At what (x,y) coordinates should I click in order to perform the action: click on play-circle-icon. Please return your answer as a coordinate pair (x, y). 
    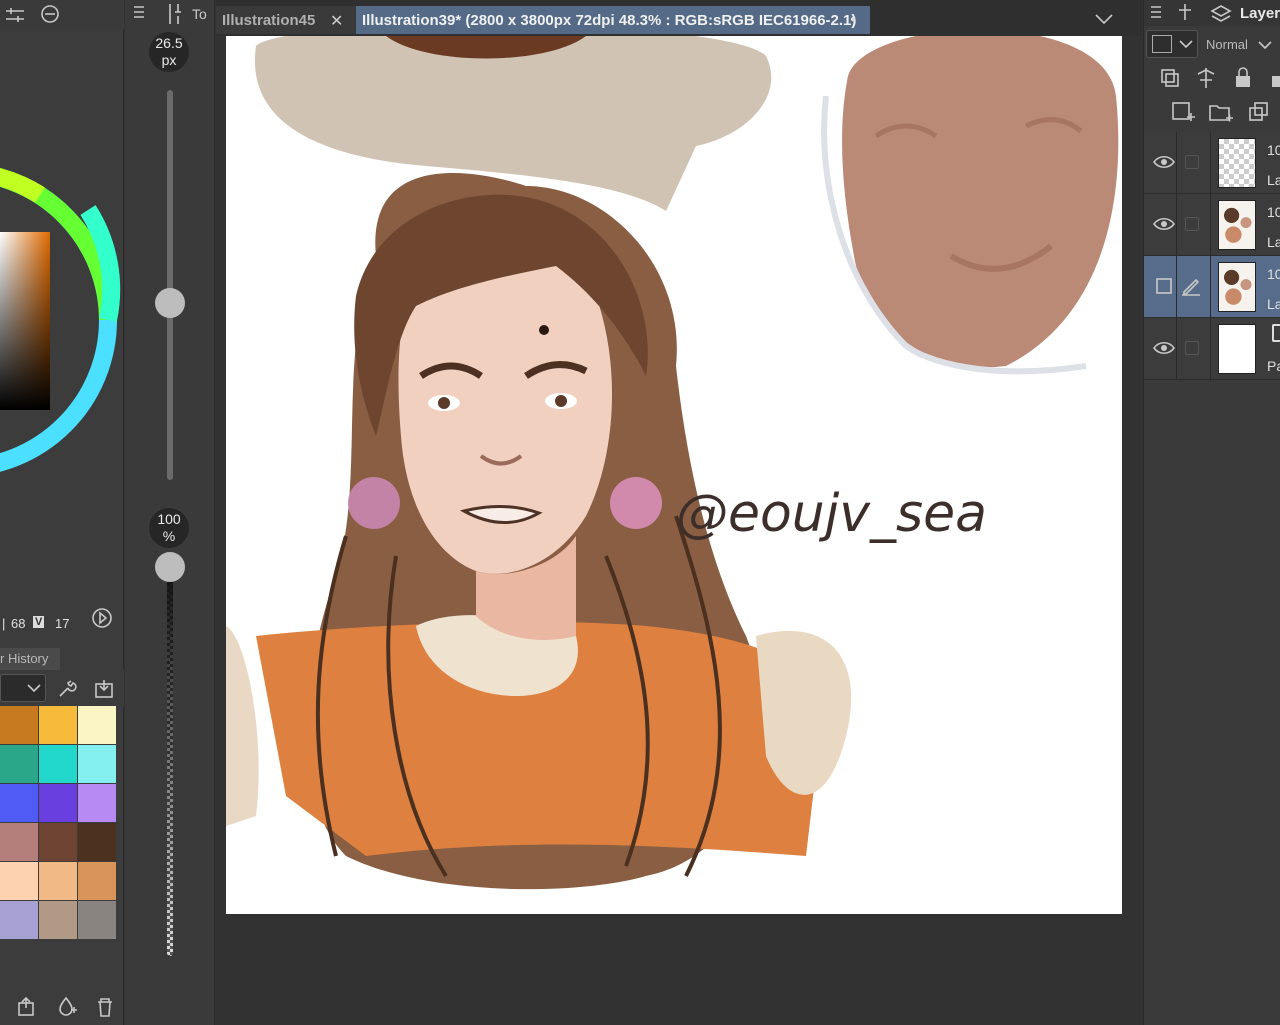
    Looking at the image, I should click on (102, 618).